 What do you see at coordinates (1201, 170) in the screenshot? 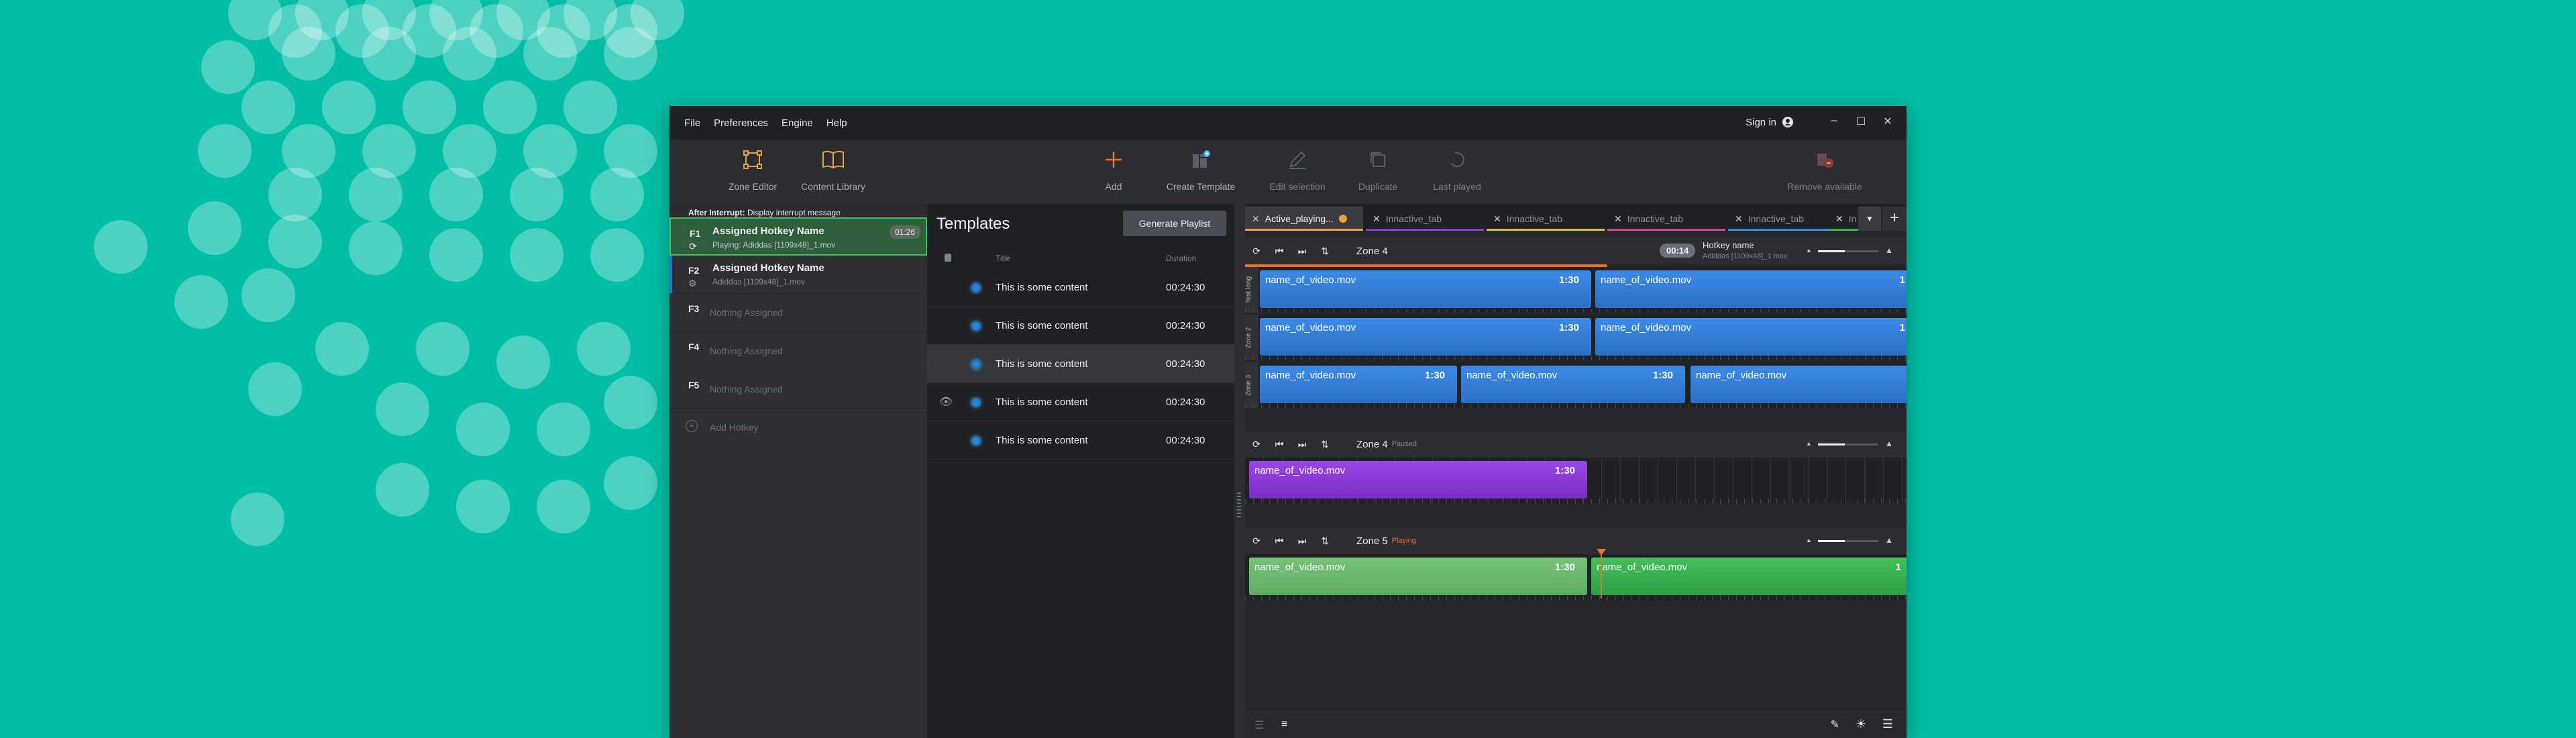
I see `create-template-button: Create Template` at bounding box center [1201, 170].